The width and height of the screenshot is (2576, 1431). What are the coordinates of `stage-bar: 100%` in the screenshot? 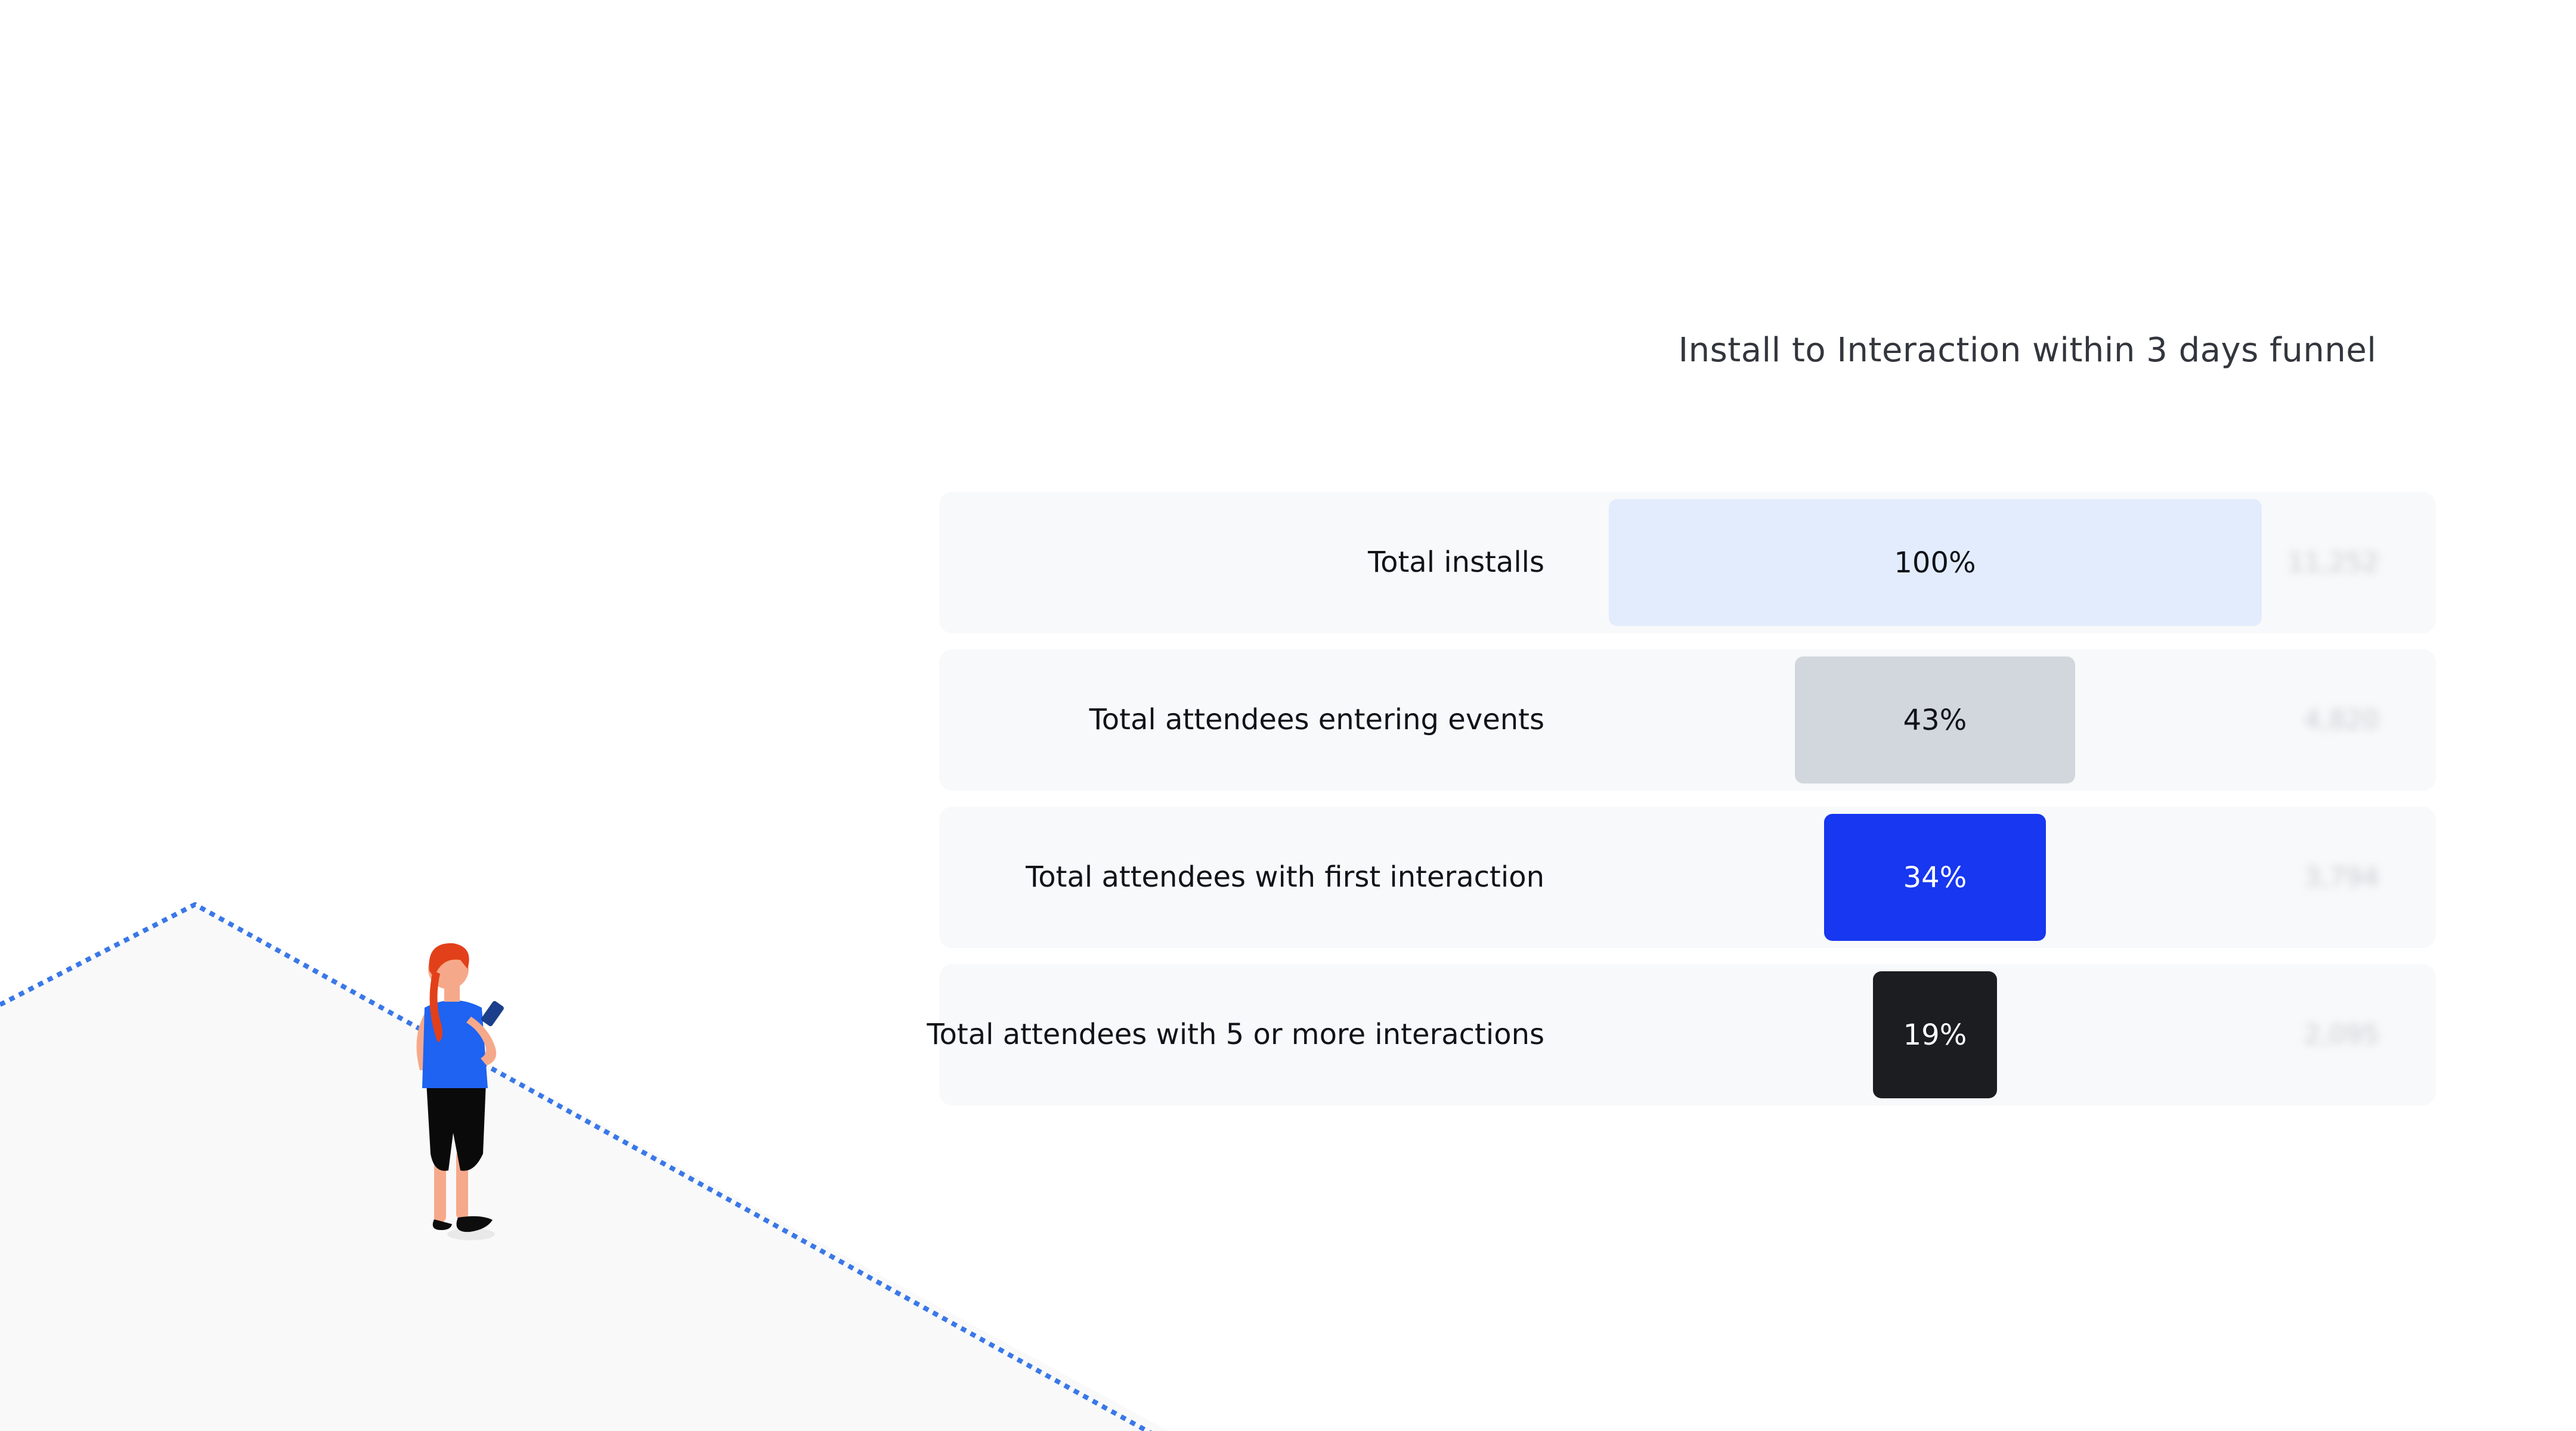 It's located at (1935, 562).